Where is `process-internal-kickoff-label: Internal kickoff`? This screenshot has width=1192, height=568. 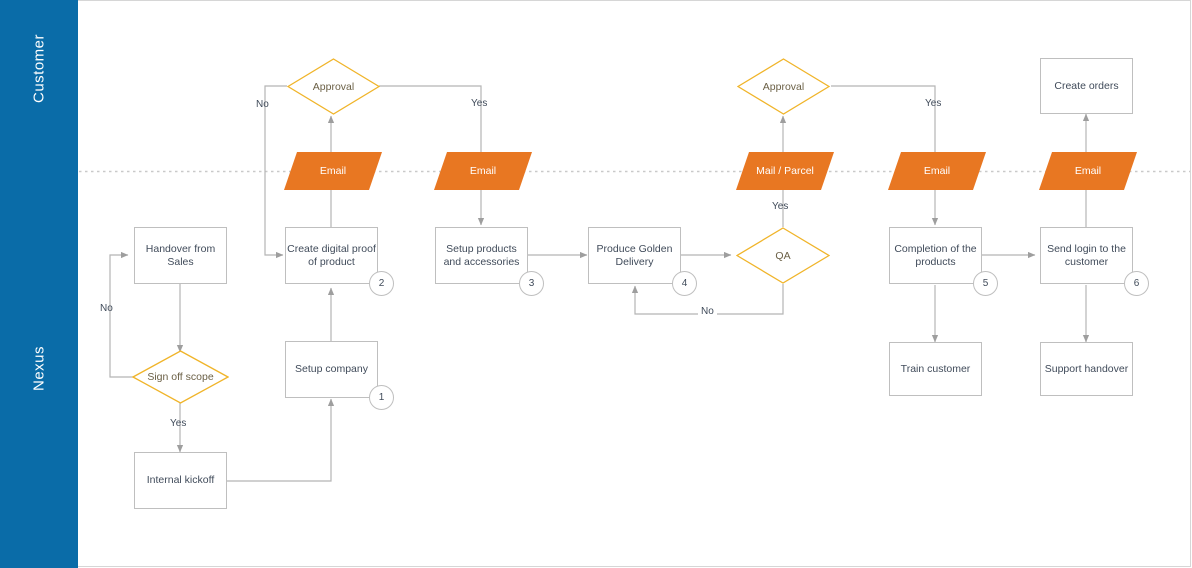 process-internal-kickoff-label: Internal kickoff is located at coordinates (180, 480).